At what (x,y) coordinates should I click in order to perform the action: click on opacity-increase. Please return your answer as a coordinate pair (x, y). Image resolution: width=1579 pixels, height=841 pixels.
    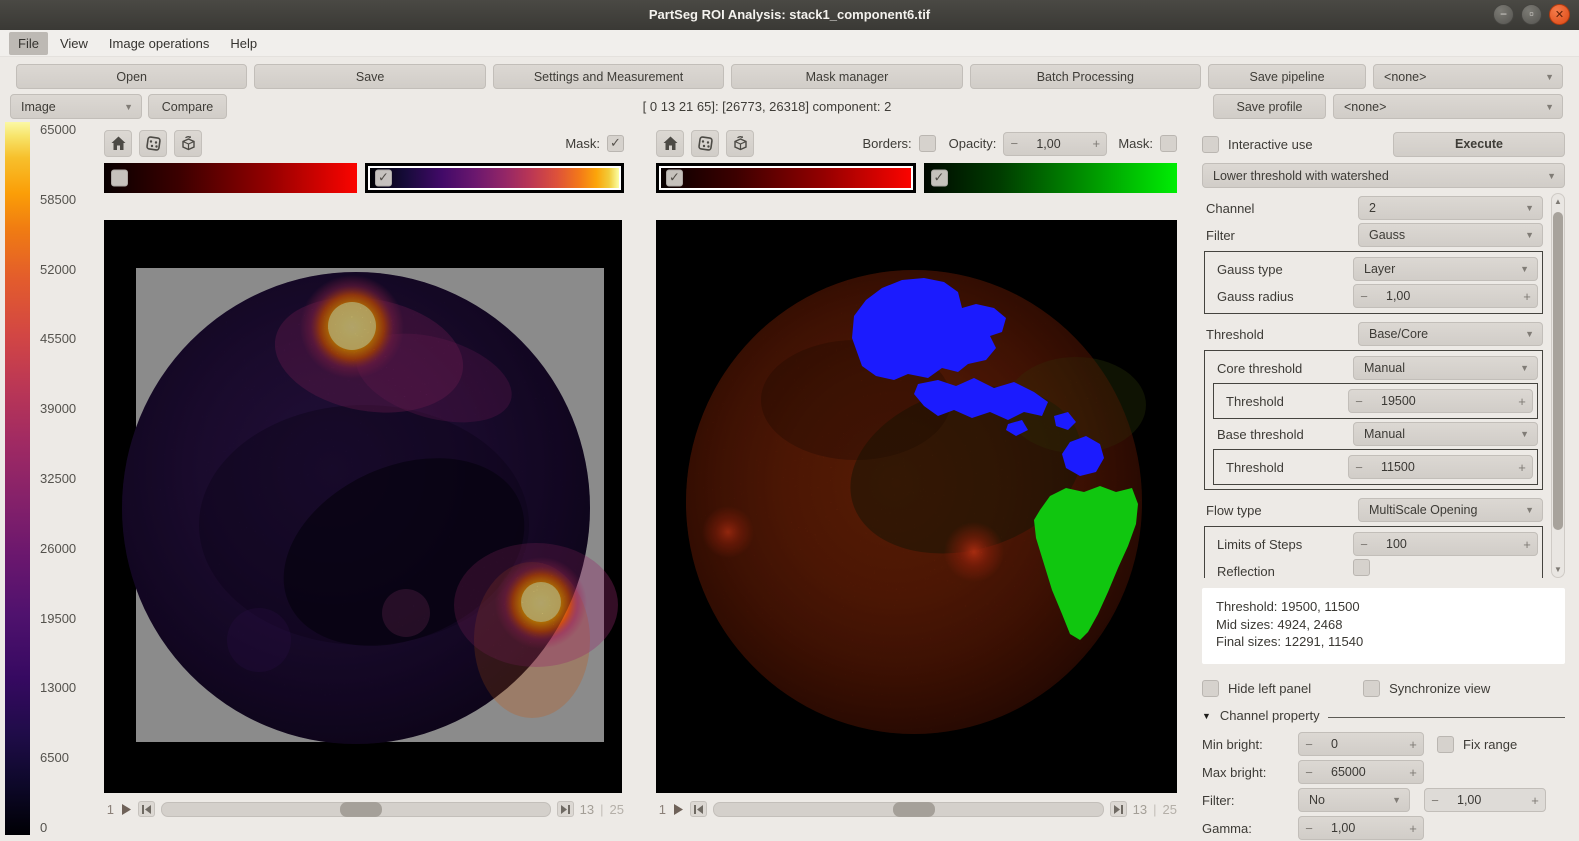
    Looking at the image, I should click on (1096, 143).